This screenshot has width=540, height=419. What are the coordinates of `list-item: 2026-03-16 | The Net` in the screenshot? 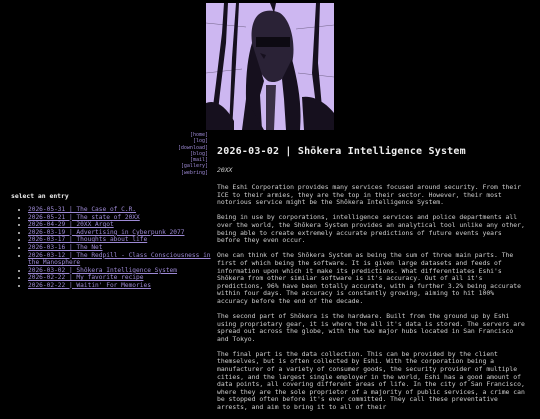 It's located at (123, 248).